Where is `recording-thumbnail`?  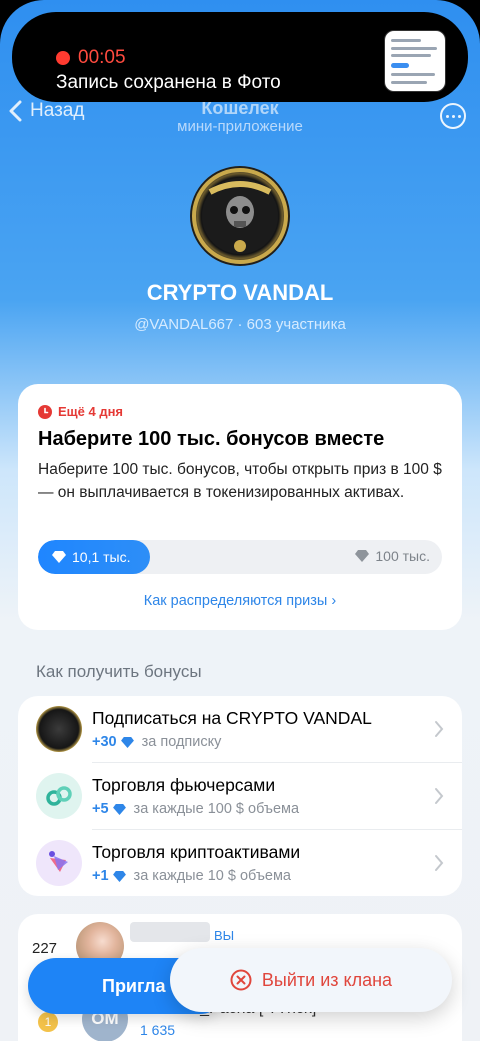 recording-thumbnail is located at coordinates (415, 61).